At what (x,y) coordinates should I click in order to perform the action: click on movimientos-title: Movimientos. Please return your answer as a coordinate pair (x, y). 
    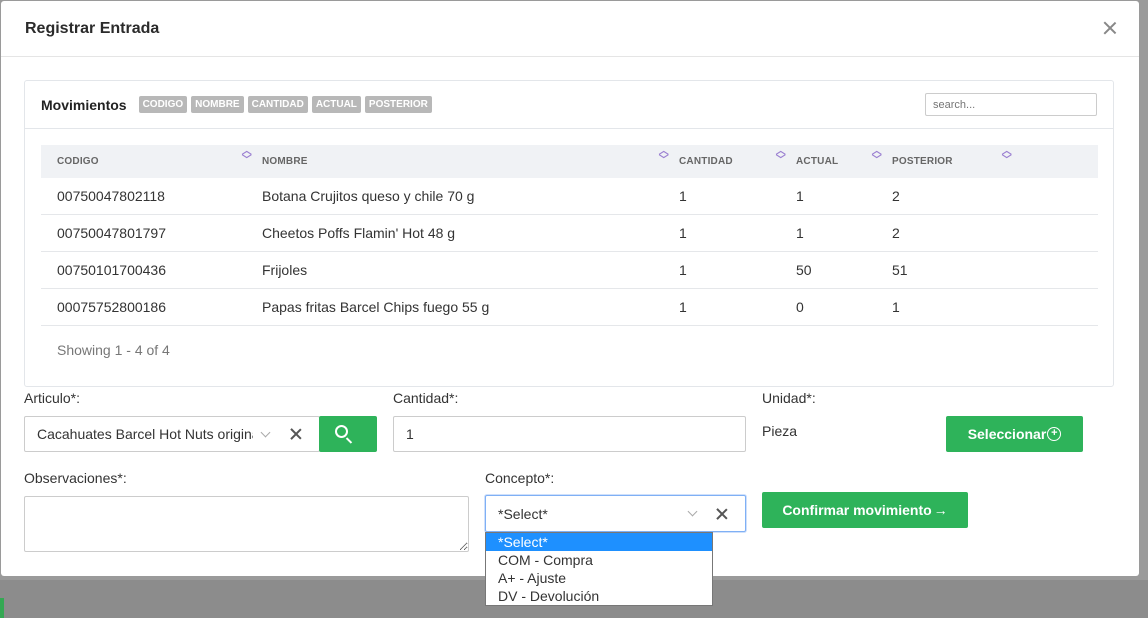
    Looking at the image, I should click on (84, 104).